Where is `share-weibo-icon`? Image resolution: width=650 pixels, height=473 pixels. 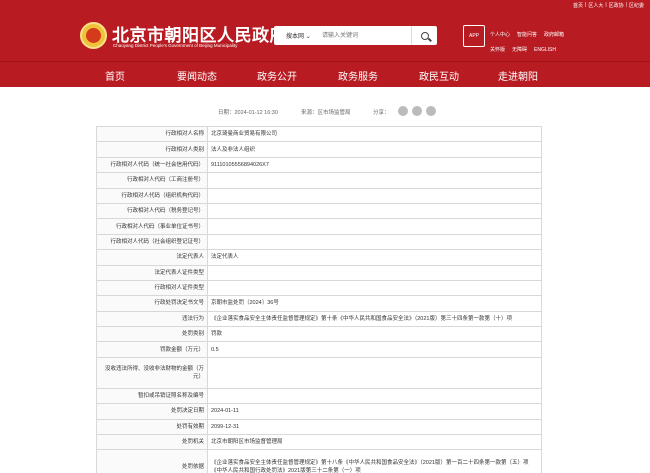 share-weibo-icon is located at coordinates (417, 111).